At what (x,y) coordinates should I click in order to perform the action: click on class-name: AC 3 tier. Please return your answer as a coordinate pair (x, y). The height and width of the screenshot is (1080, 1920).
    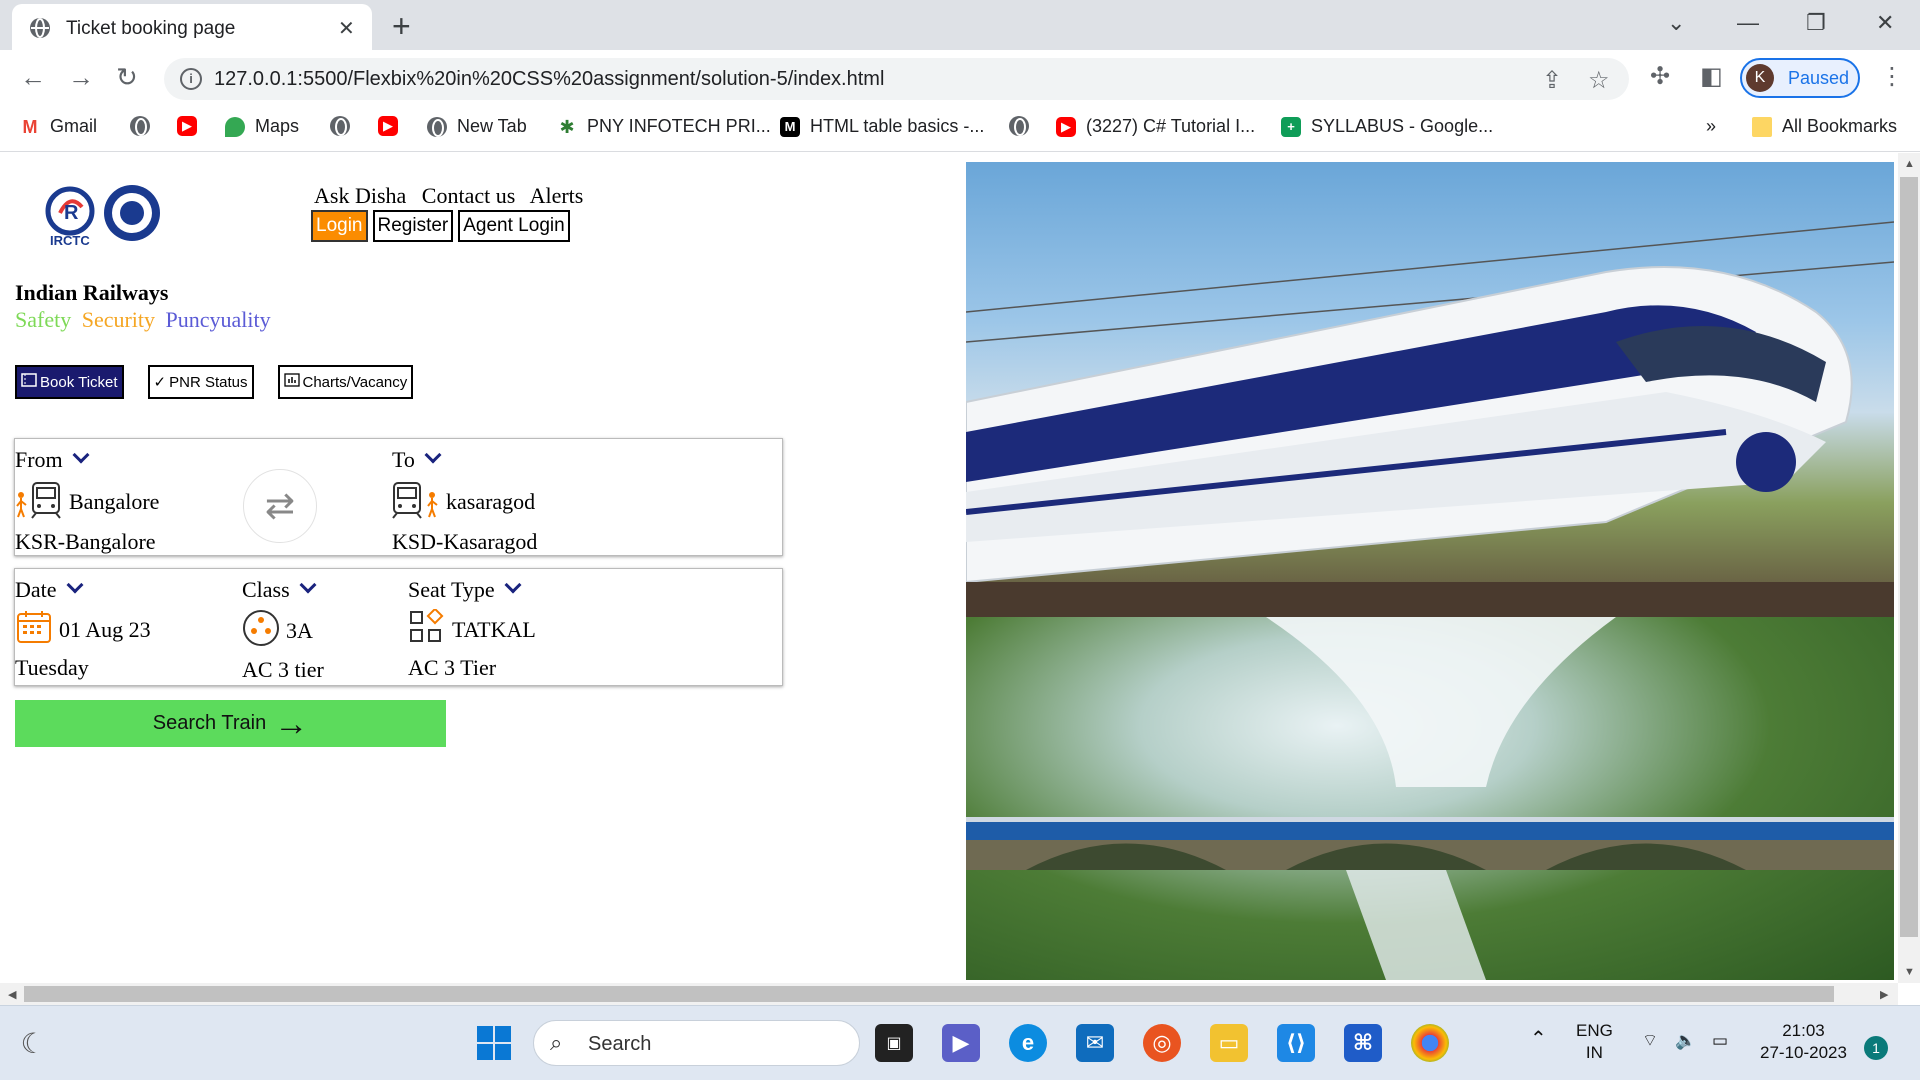
    Looking at the image, I should click on (283, 669).